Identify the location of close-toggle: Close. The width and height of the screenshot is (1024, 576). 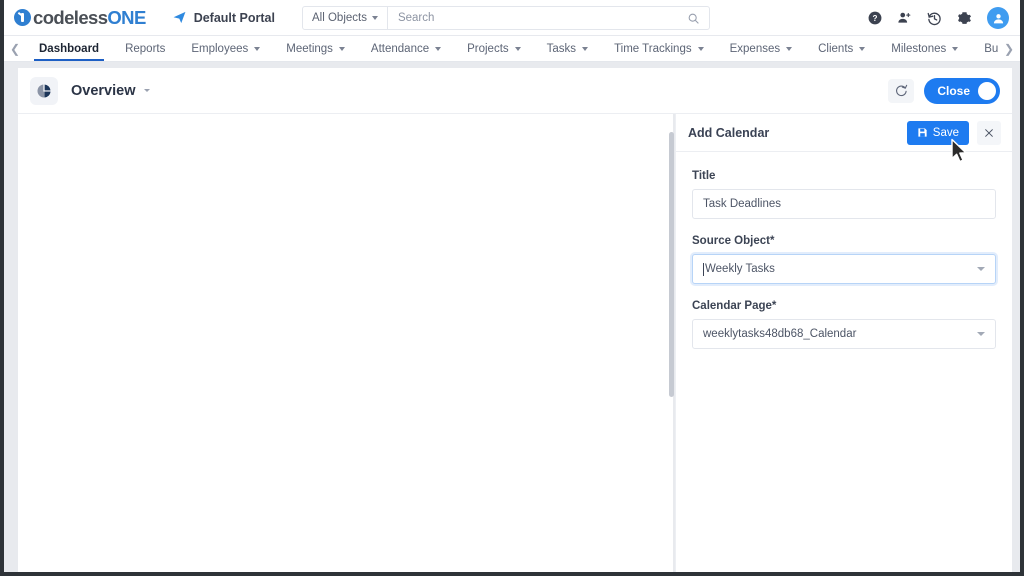
(962, 90).